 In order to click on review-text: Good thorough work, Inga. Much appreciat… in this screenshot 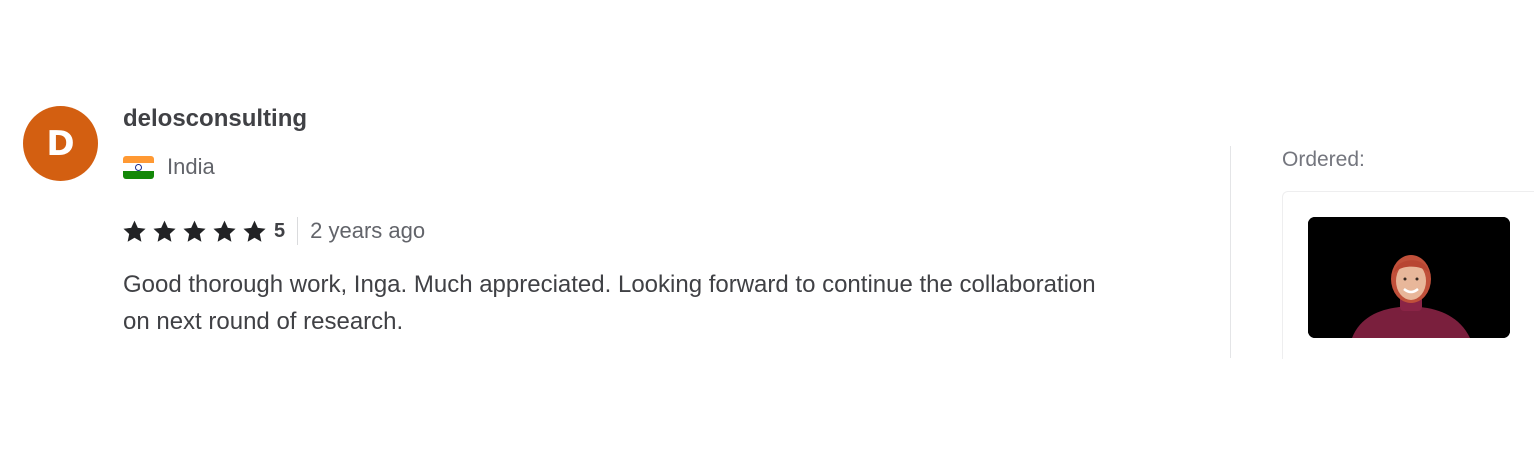, I will do `click(609, 303)`.